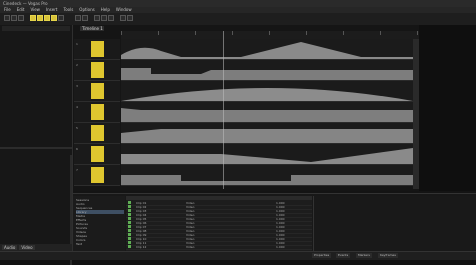 The image size is (476, 265). What do you see at coordinates (97, 18) in the screenshot?
I see `play-icon` at bounding box center [97, 18].